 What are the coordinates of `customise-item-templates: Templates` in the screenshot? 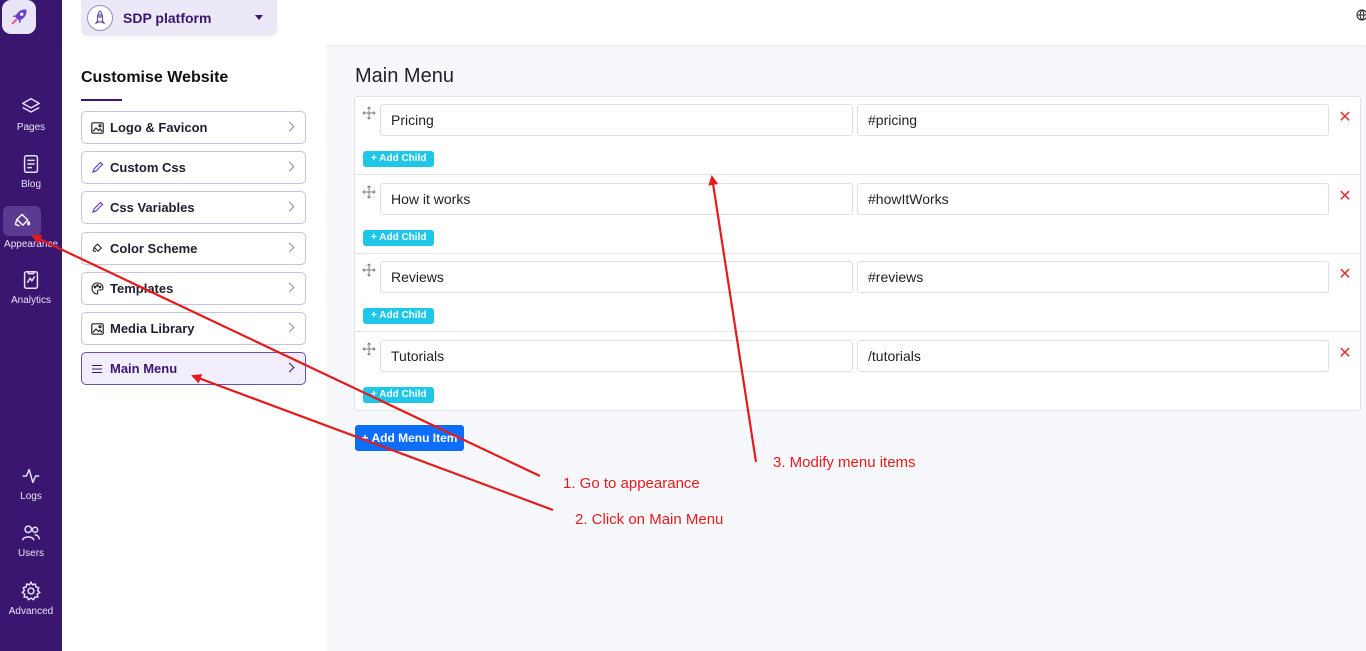 It's located at (193, 288).